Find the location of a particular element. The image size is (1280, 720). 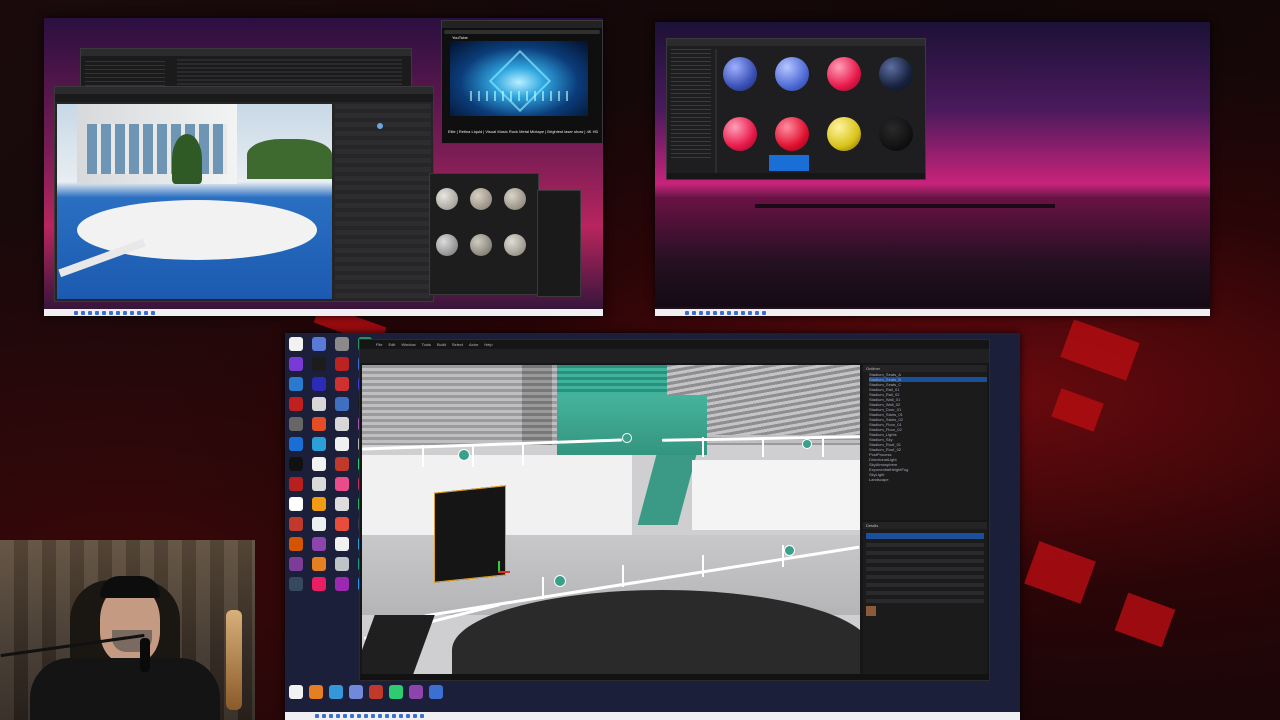

outliner-row: Landscape is located at coordinates (928, 479).